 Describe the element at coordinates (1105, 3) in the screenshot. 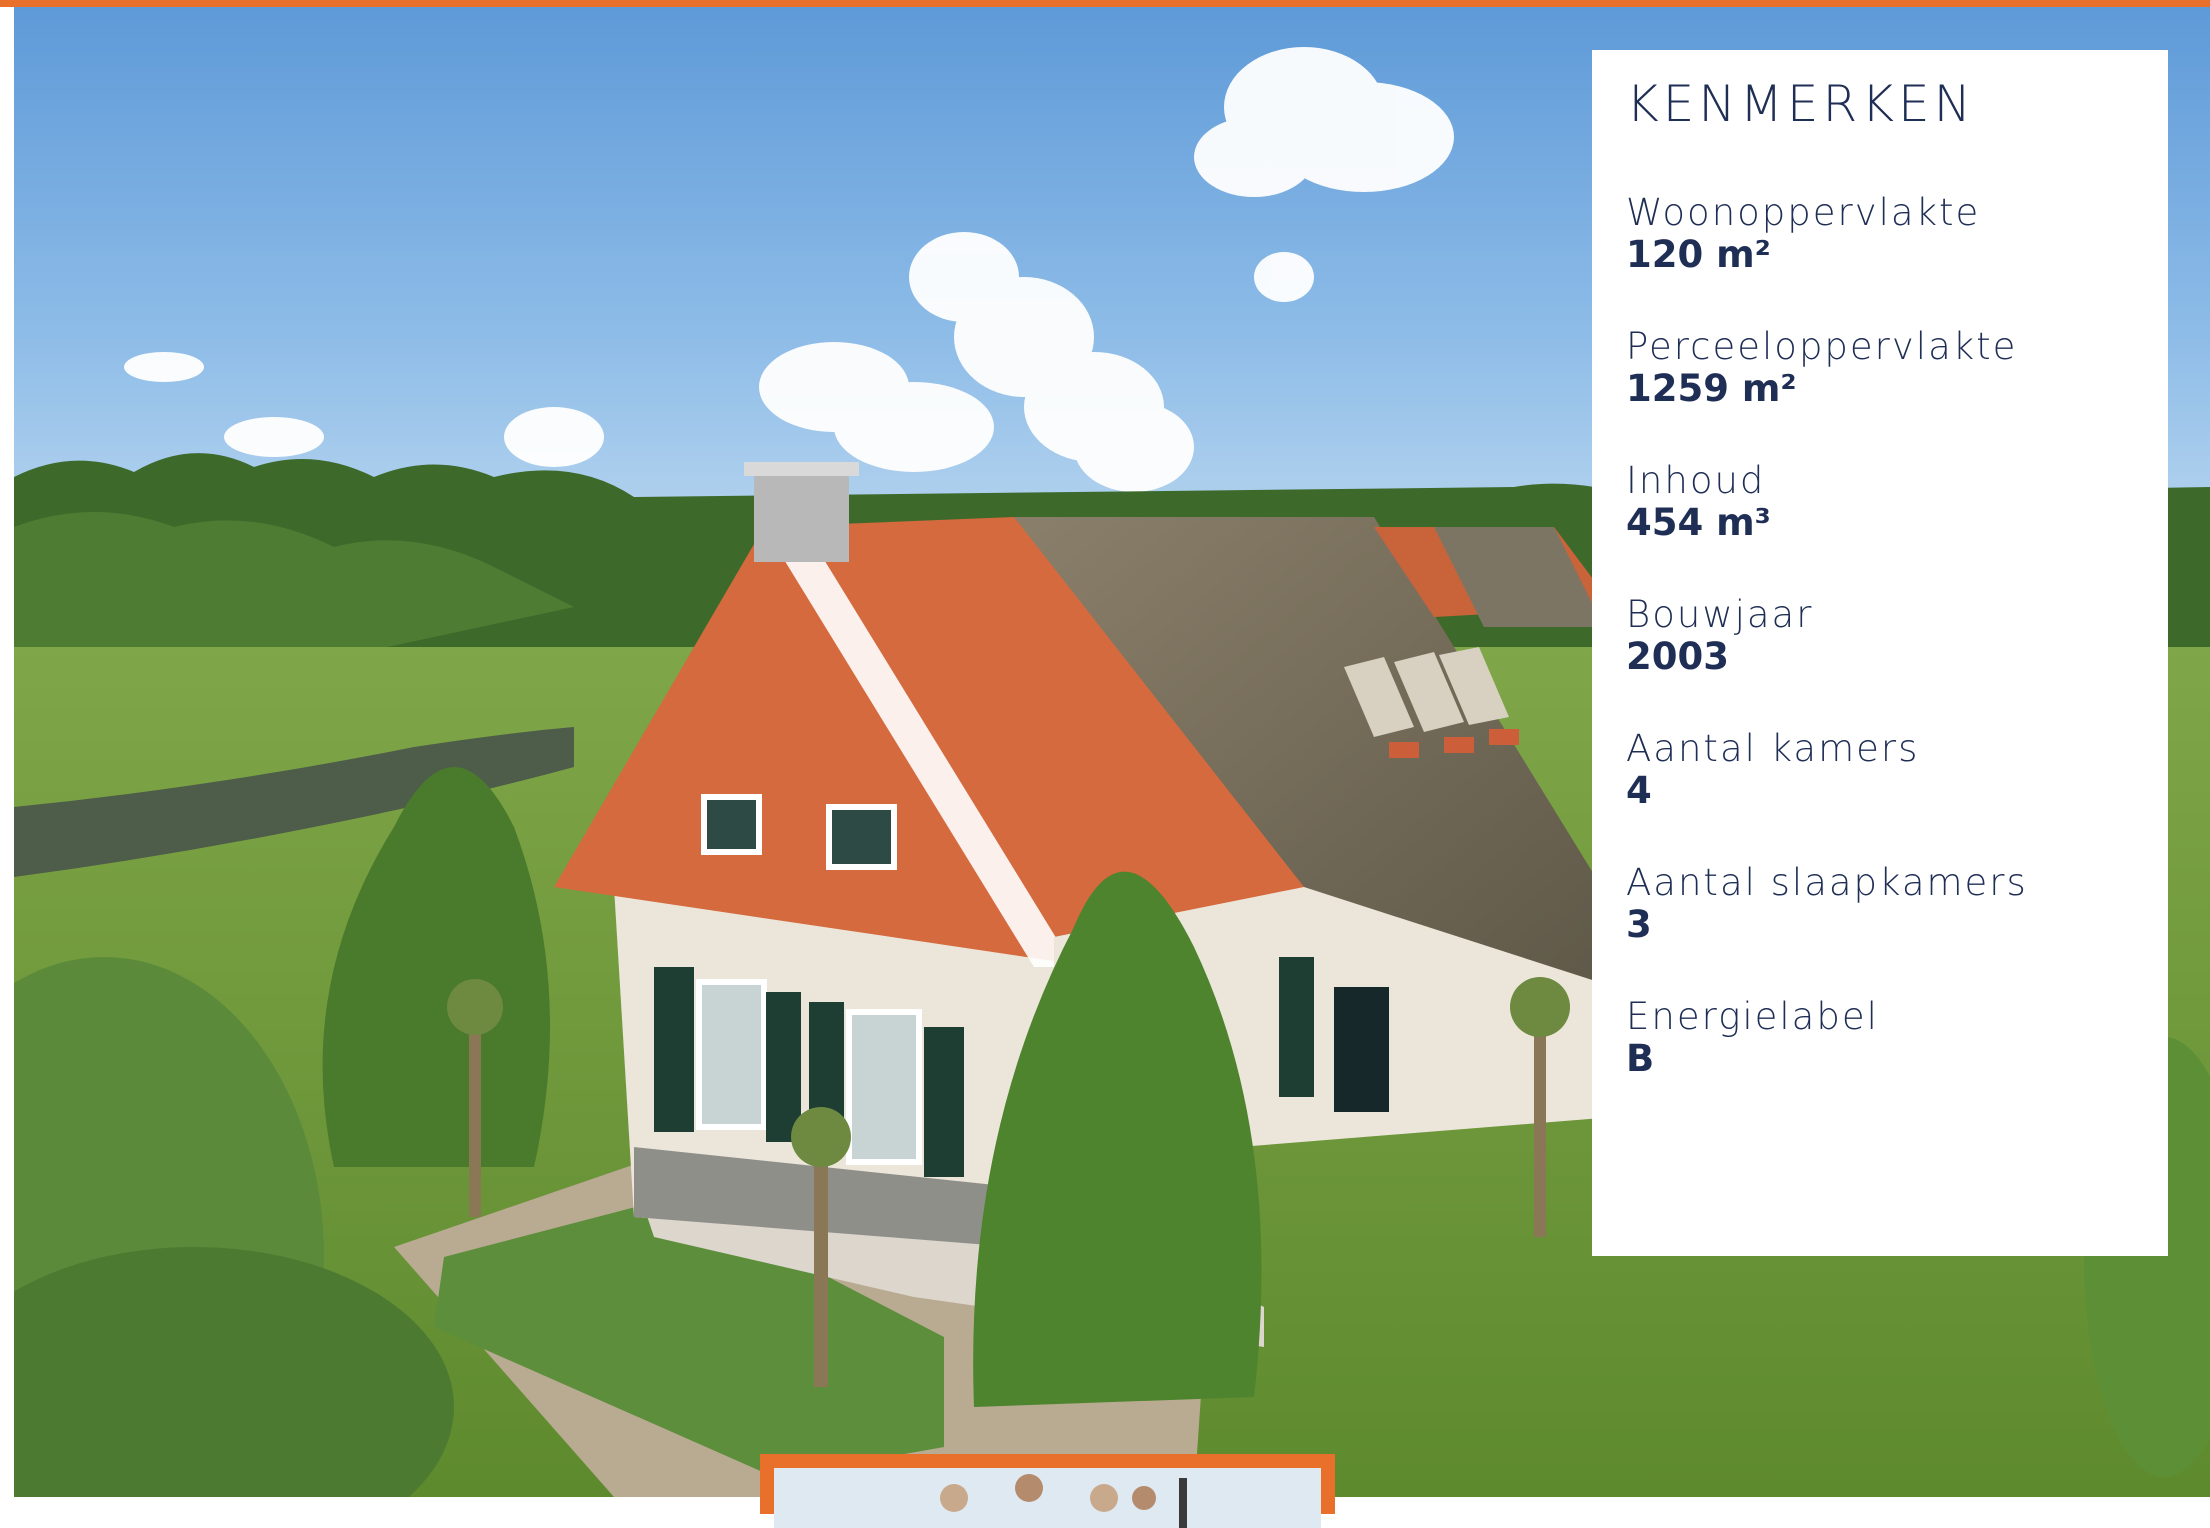

I see `top-accent-line` at that location.